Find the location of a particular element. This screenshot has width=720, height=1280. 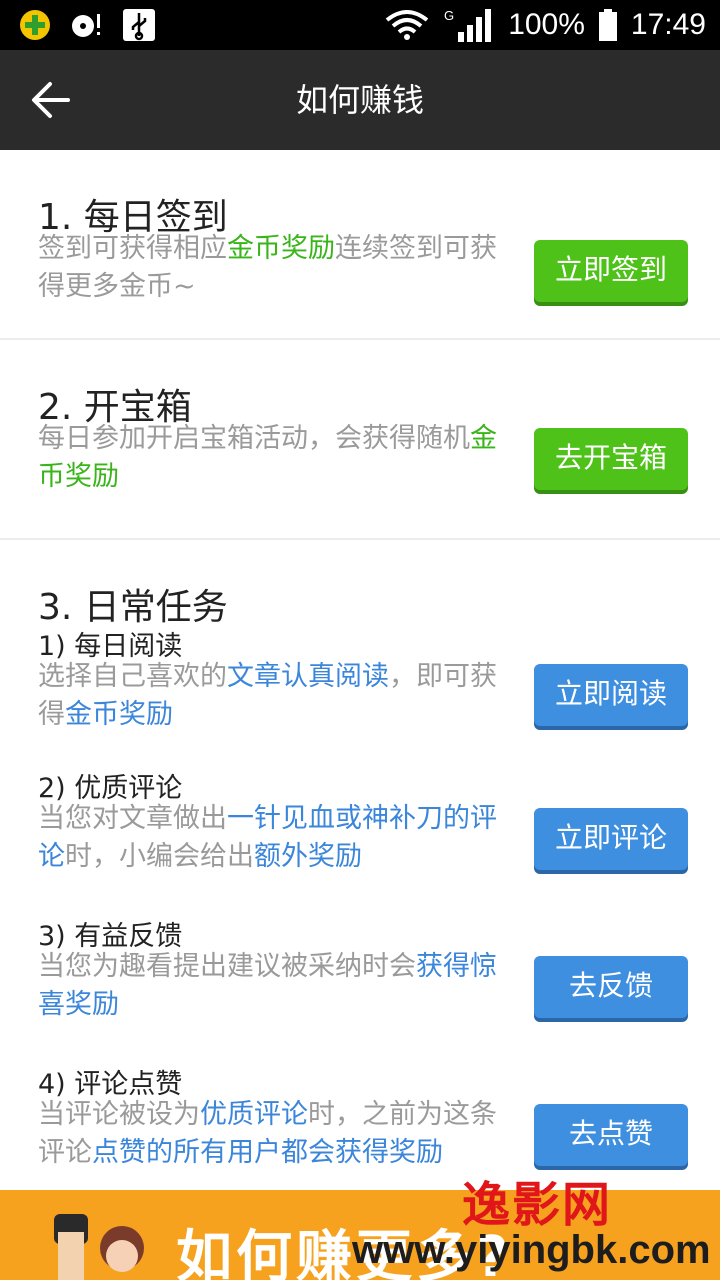

like-button: 去点赞 is located at coordinates (611, 1135).